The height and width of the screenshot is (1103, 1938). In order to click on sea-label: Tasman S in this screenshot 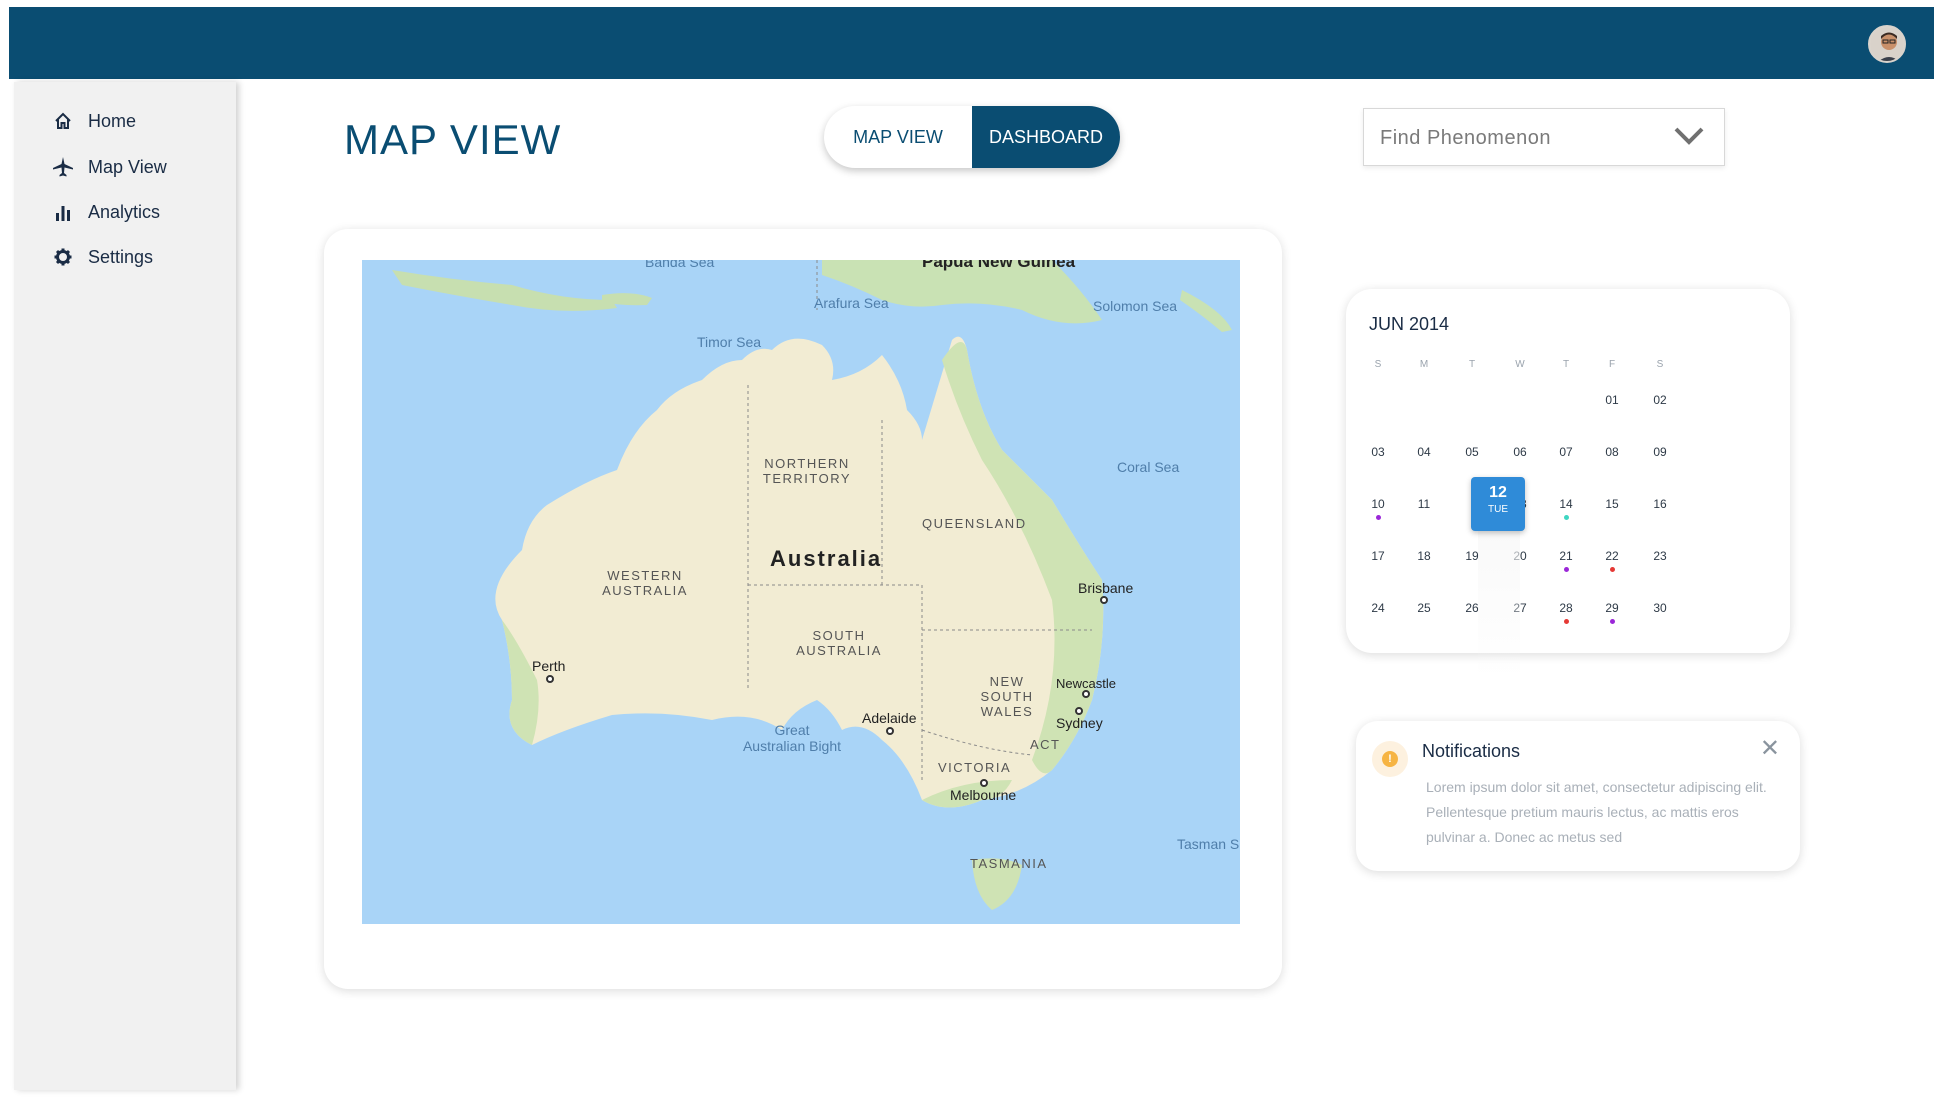, I will do `click(1208, 844)`.